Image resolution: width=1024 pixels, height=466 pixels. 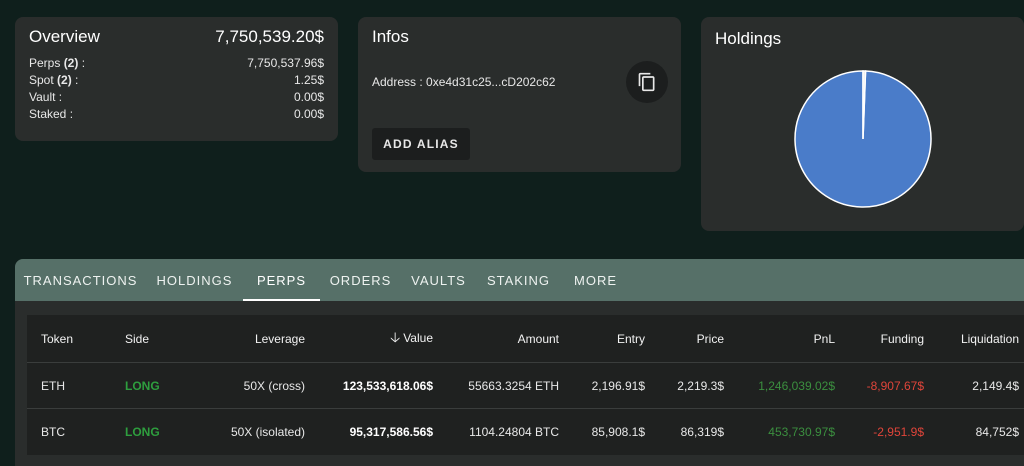 I want to click on overview-label: Vault :, so click(x=46, y=97).